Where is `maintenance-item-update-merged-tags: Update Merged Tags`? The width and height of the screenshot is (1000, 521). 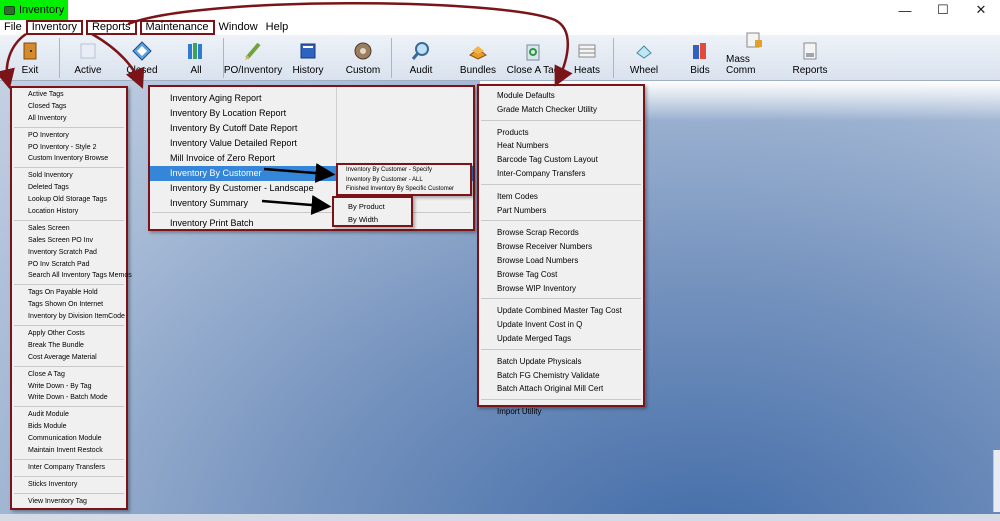
maintenance-item-update-merged-tags: Update Merged Tags is located at coordinates (561, 339).